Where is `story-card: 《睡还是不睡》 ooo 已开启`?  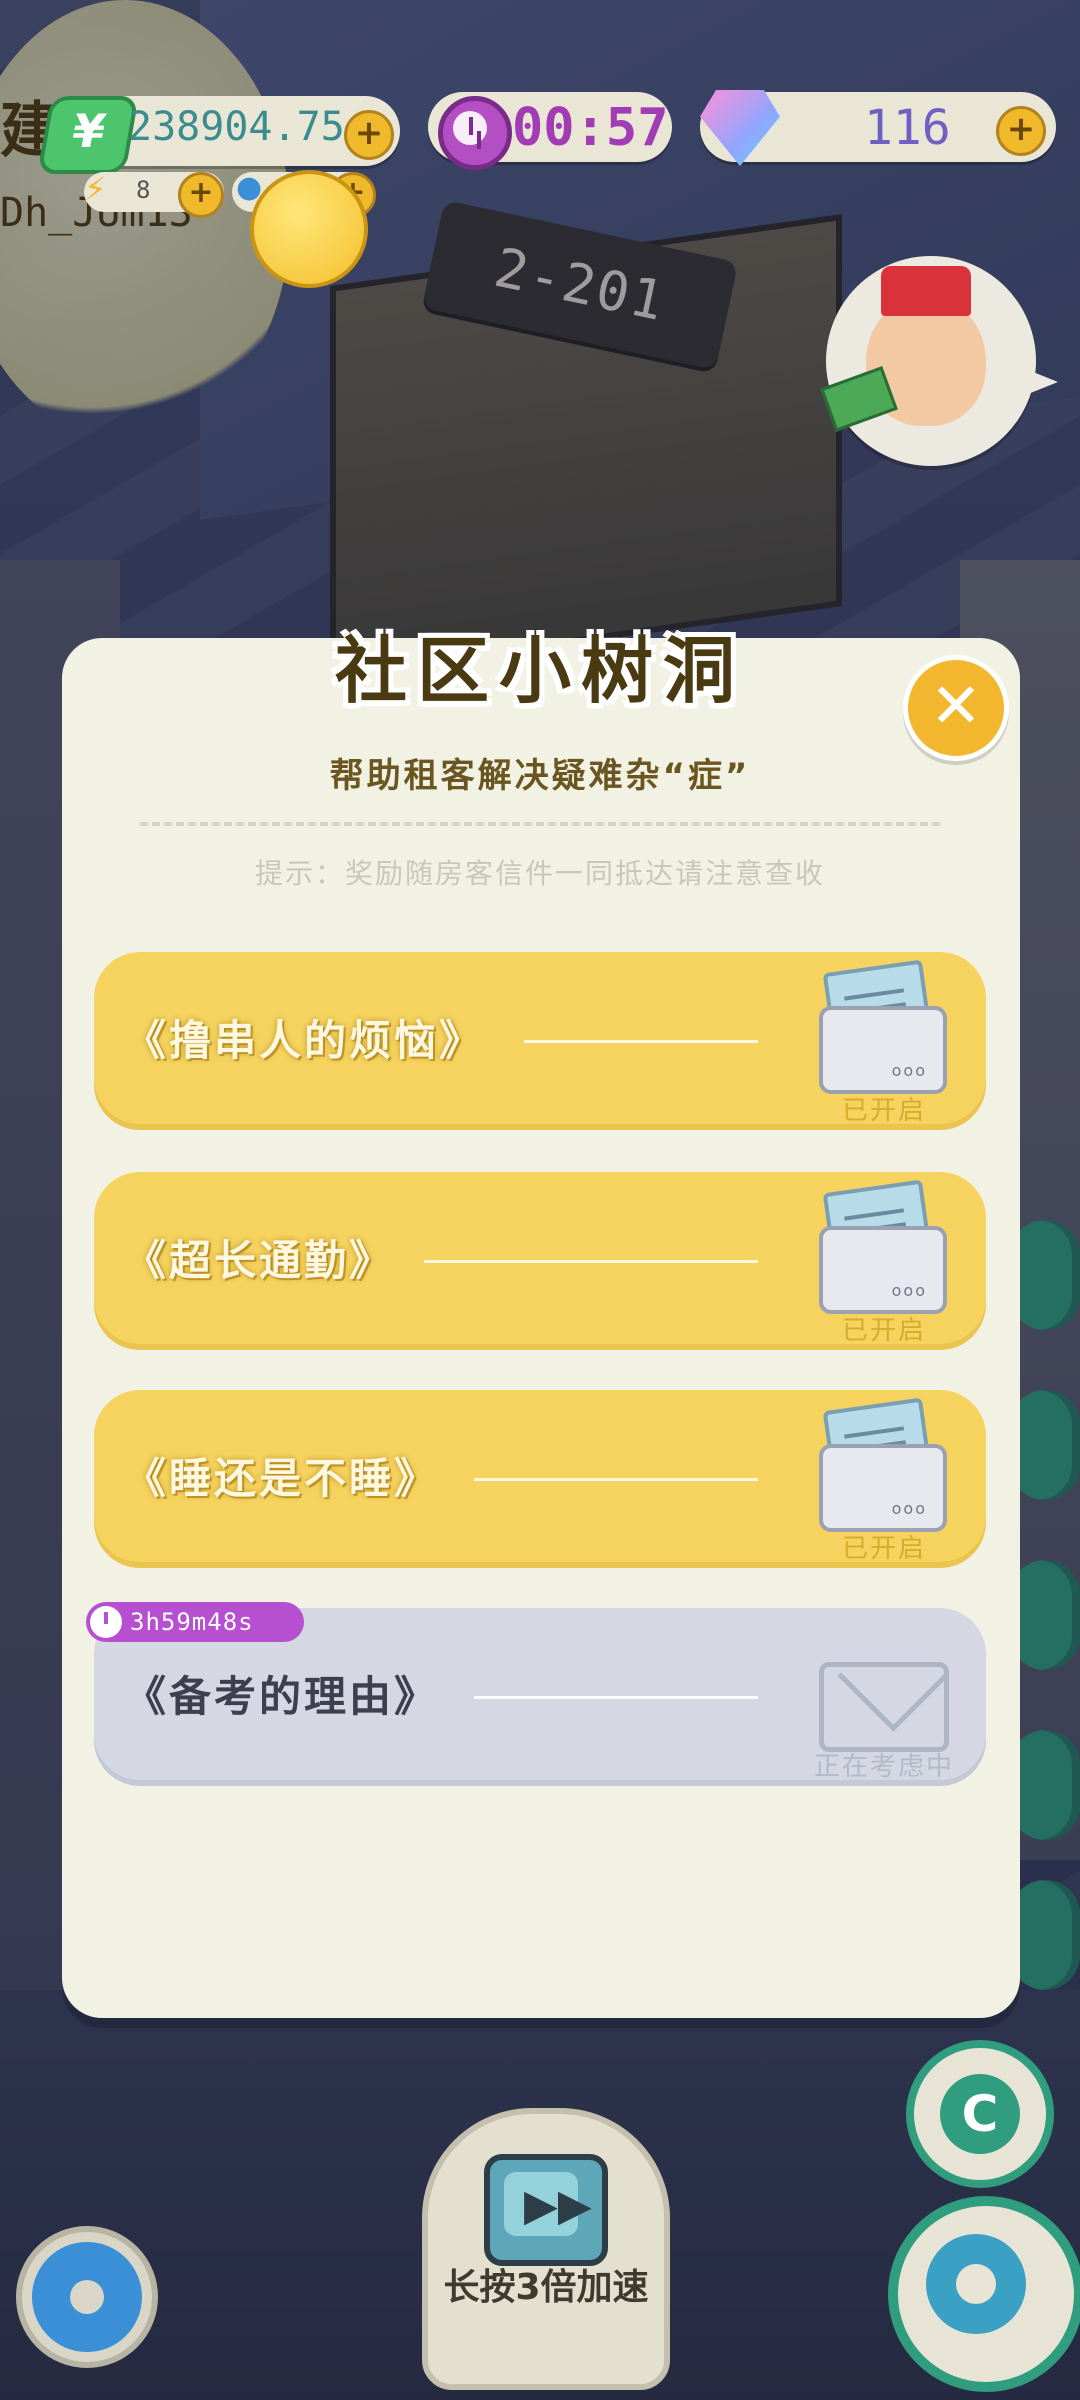 story-card: 《睡还是不睡》 ooo 已开启 is located at coordinates (540, 1479).